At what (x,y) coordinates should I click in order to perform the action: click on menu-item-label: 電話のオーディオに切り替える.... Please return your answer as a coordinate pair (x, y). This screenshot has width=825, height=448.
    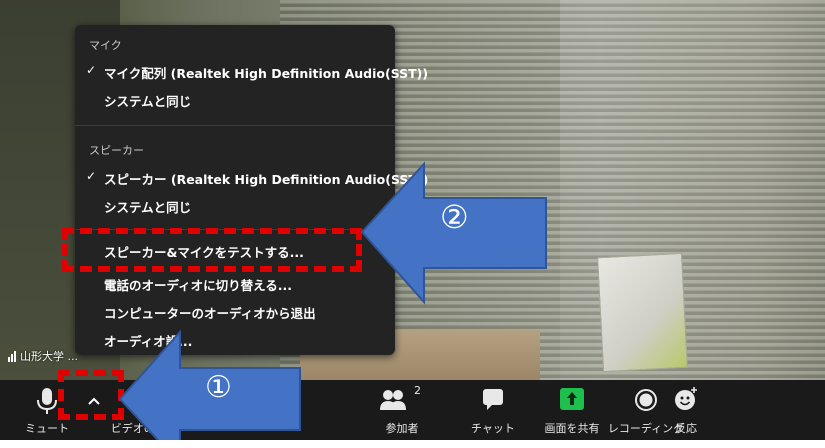
    Looking at the image, I should click on (198, 285).